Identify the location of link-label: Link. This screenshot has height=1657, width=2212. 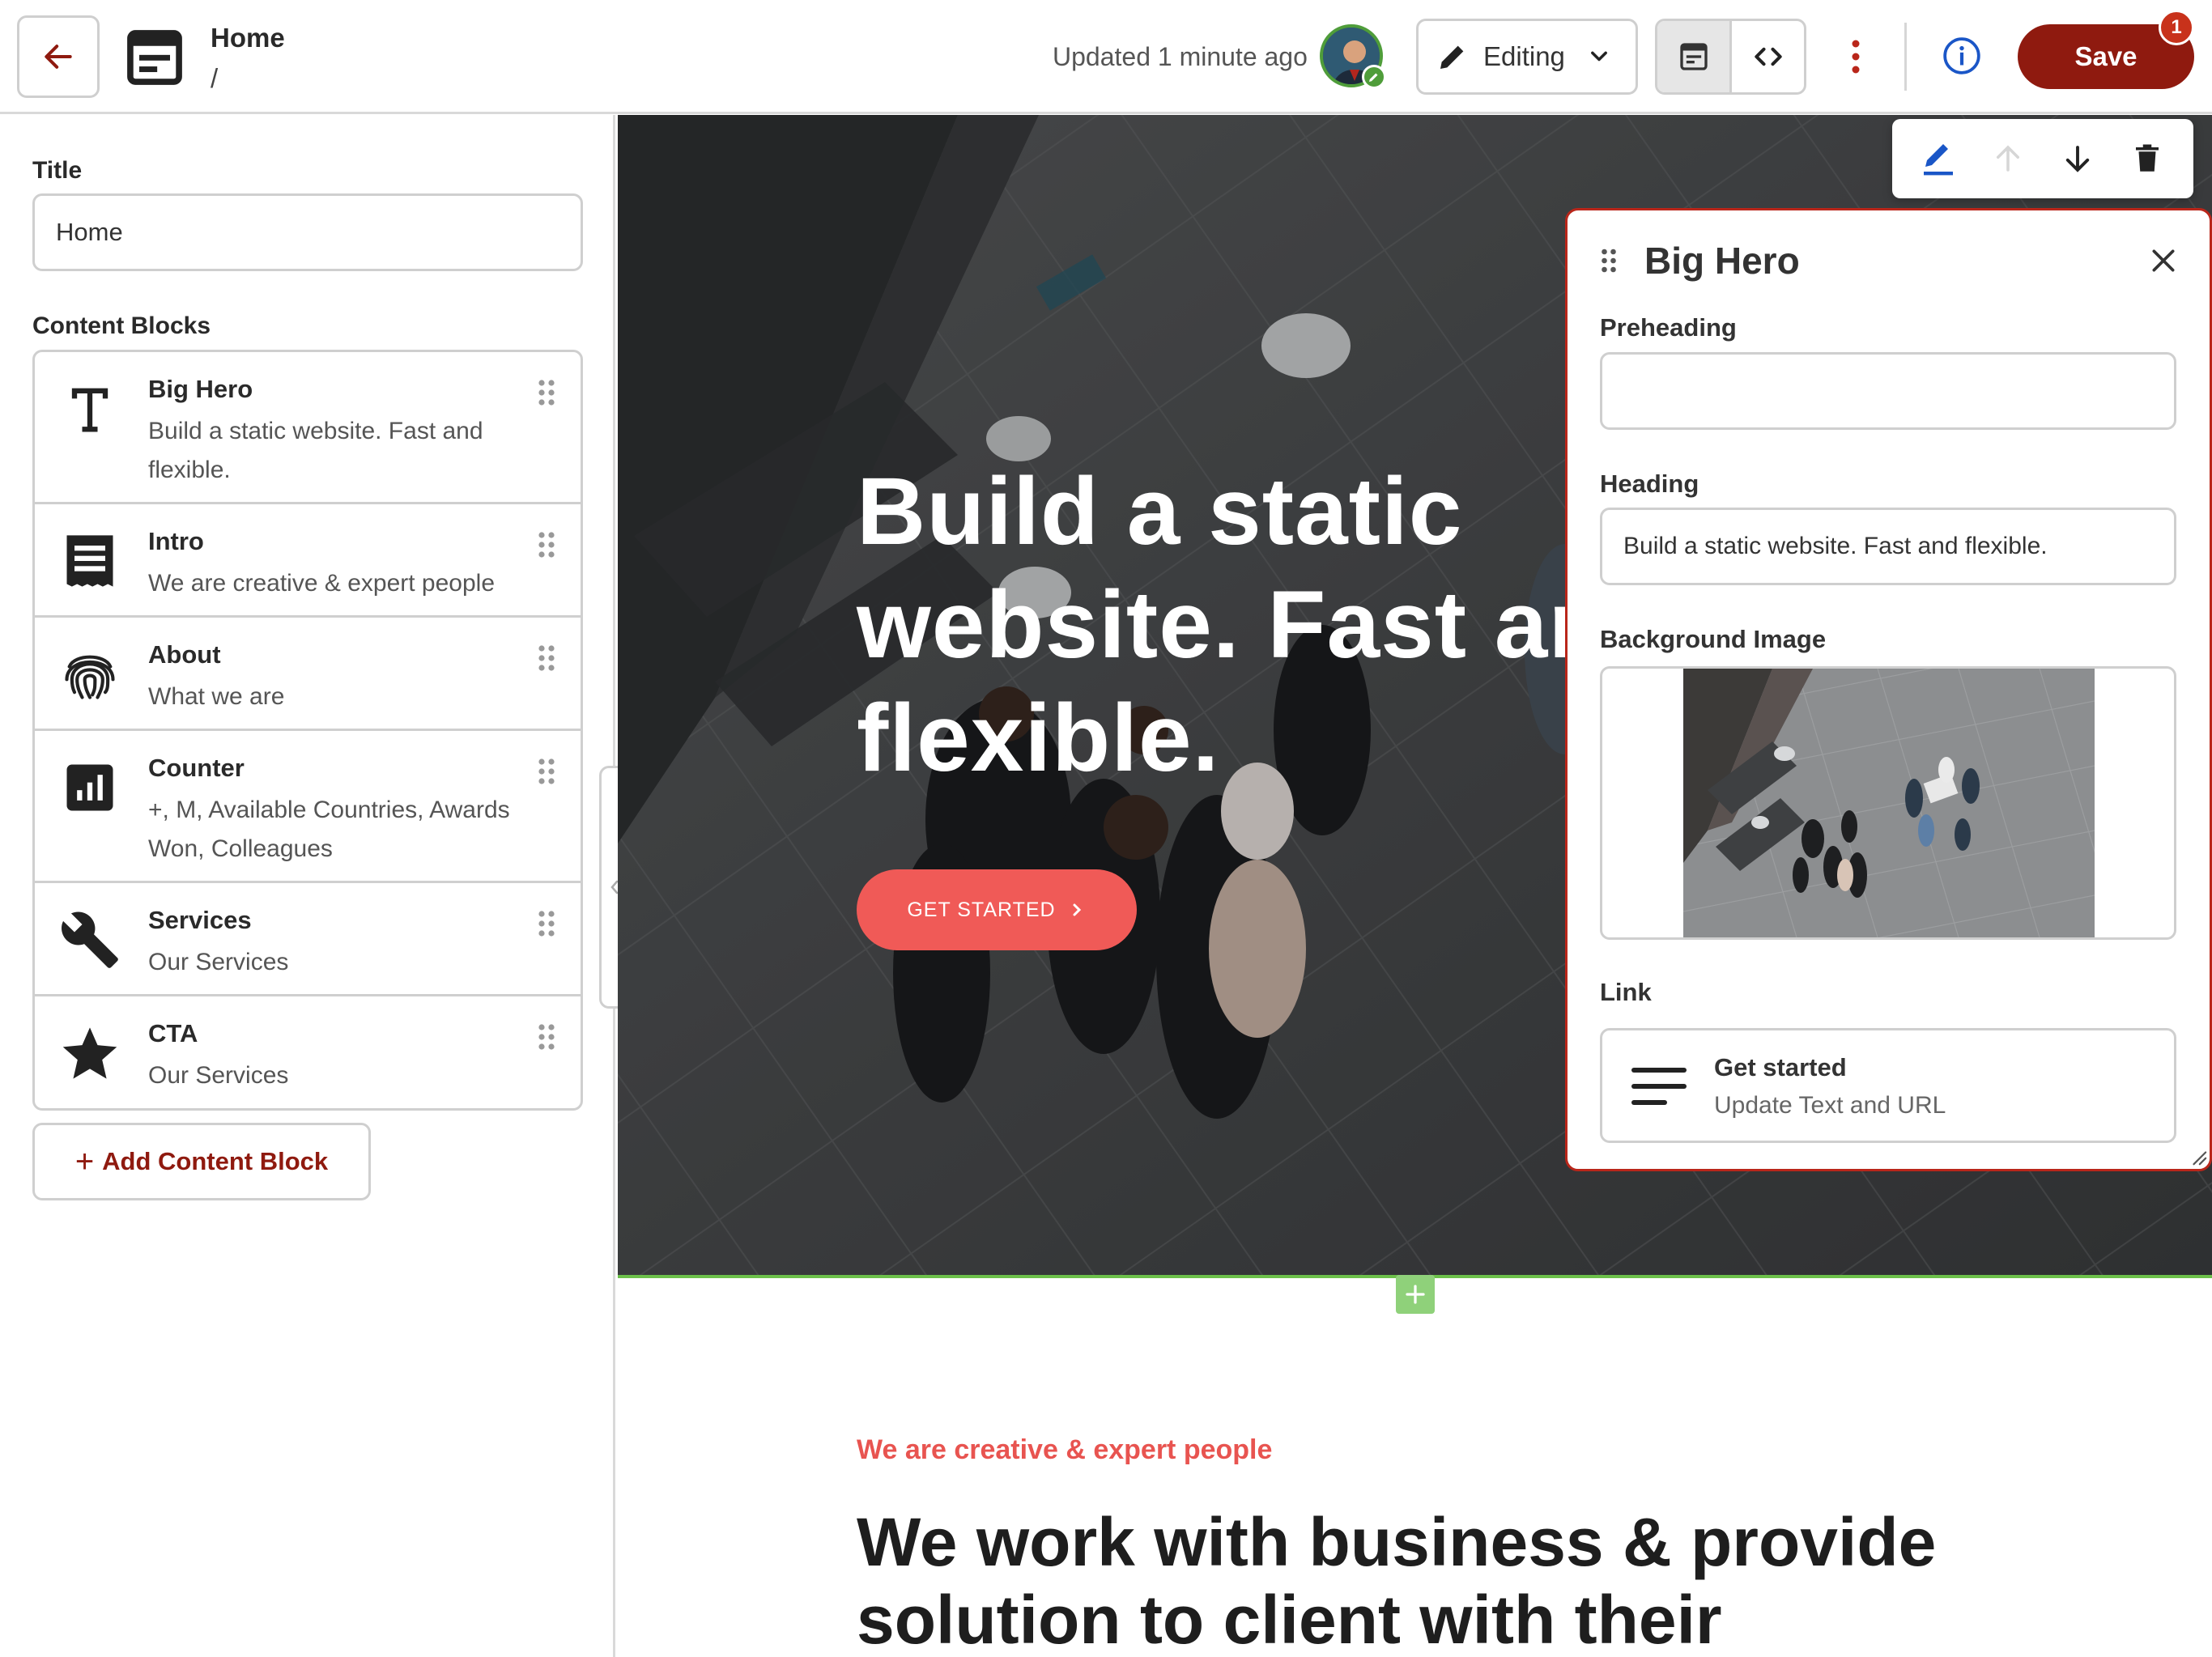
(1626, 992).